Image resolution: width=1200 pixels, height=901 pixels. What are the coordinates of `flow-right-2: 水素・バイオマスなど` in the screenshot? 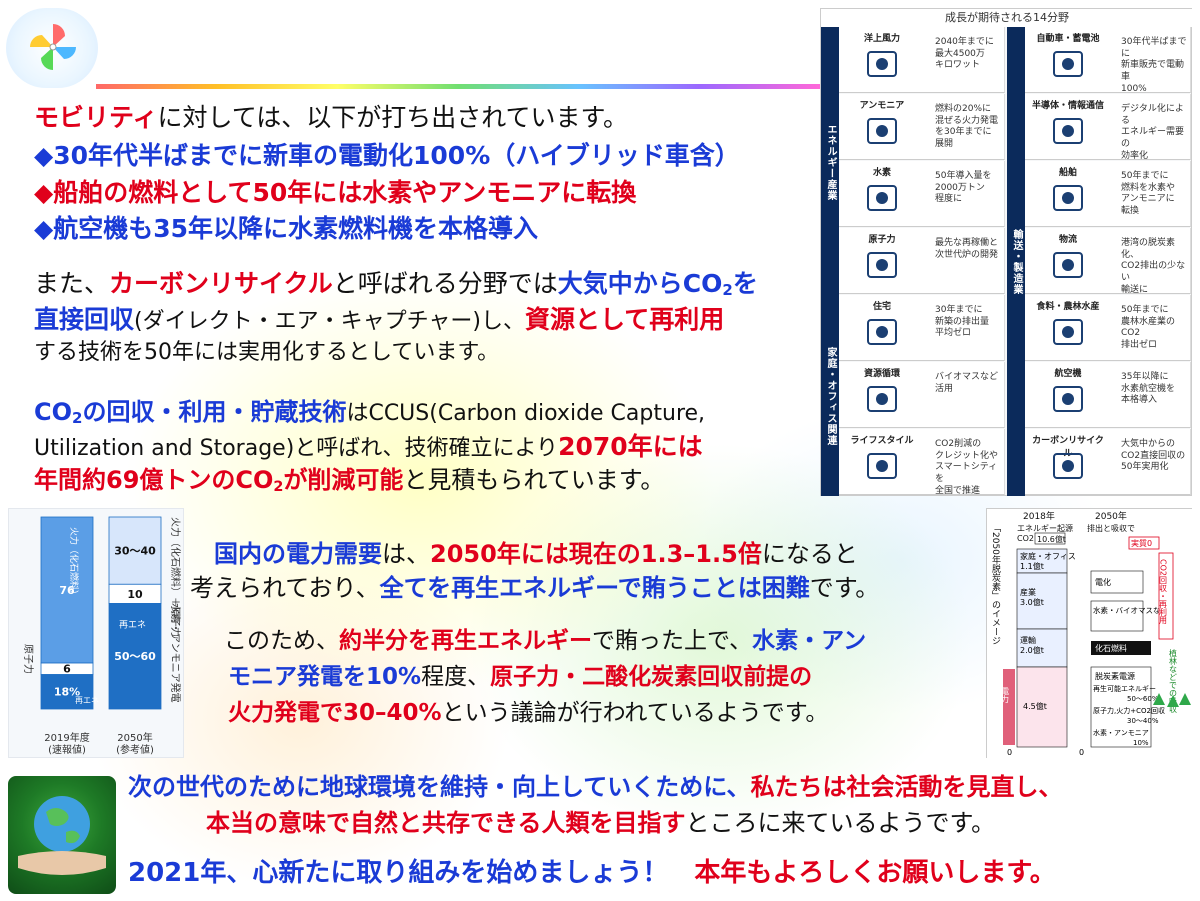 It's located at (1130, 610).